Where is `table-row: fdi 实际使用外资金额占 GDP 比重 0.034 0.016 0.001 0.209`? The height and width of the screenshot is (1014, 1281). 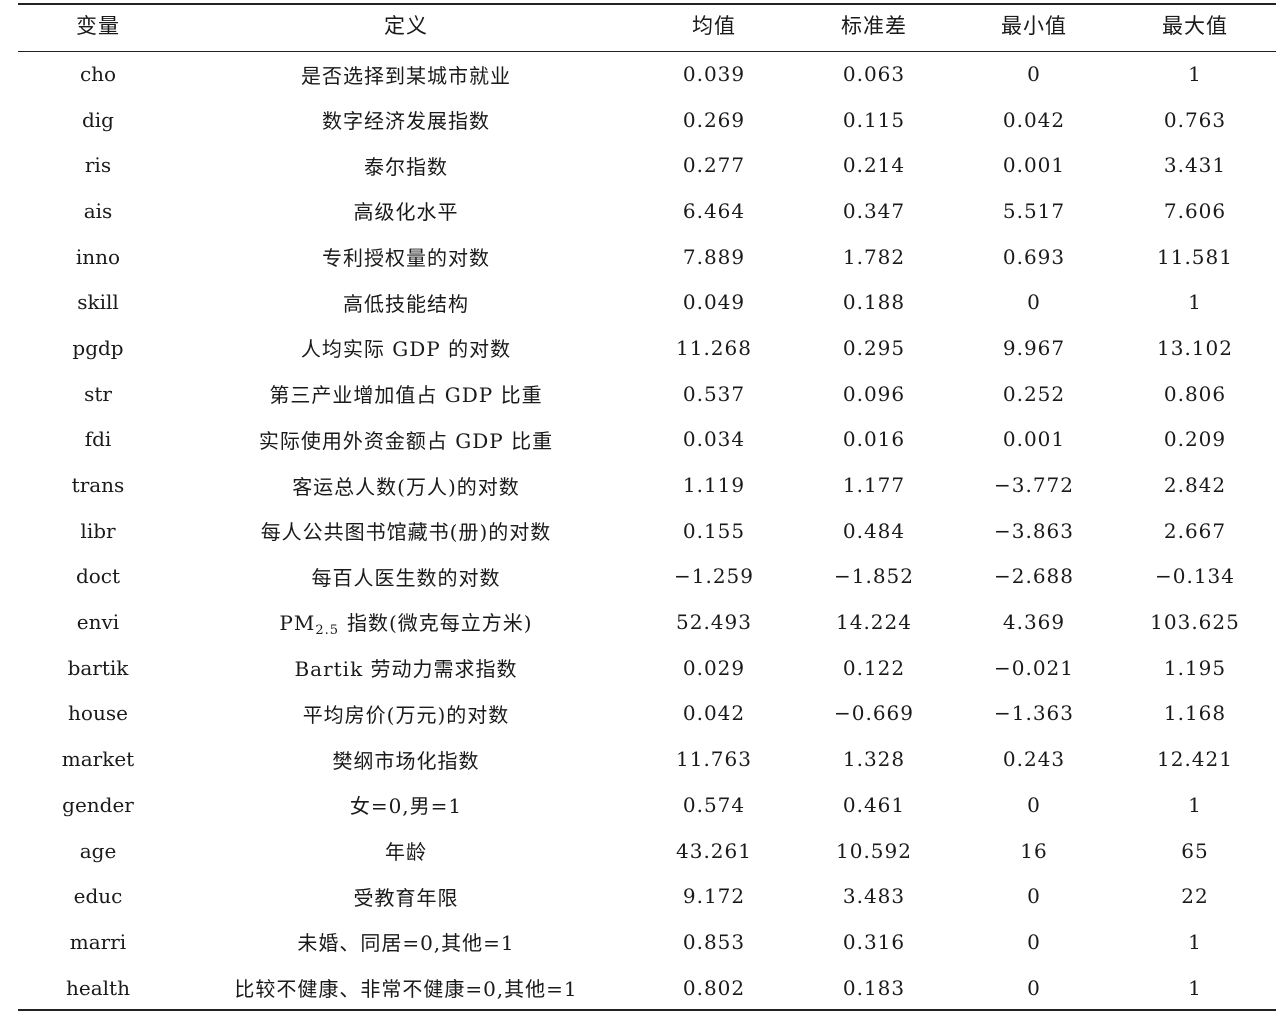 table-row: fdi 实际使用外资金额占 GDP 比重 0.034 0.016 0.001 0.209 is located at coordinates (647, 440).